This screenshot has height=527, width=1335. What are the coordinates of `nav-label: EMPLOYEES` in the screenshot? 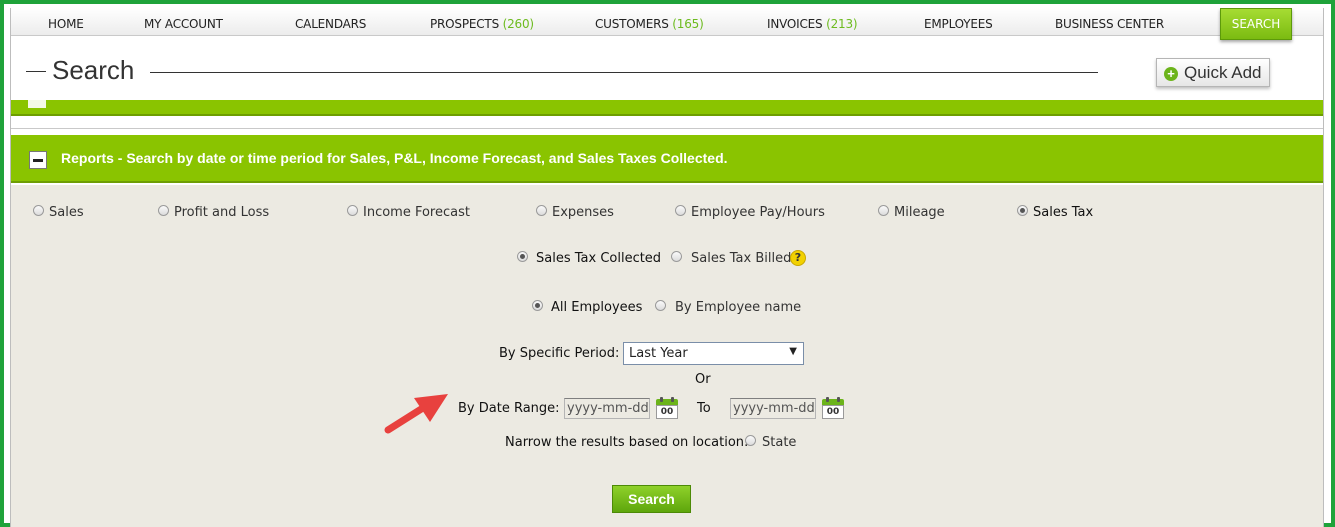 It's located at (958, 24).